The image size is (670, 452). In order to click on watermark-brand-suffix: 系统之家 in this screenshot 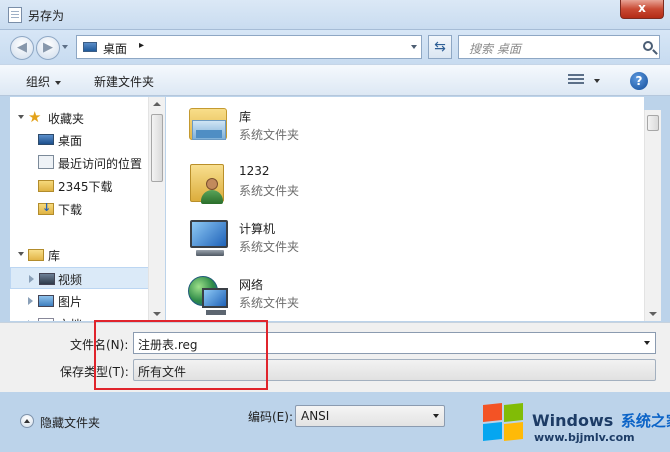, I will do `click(645, 421)`.